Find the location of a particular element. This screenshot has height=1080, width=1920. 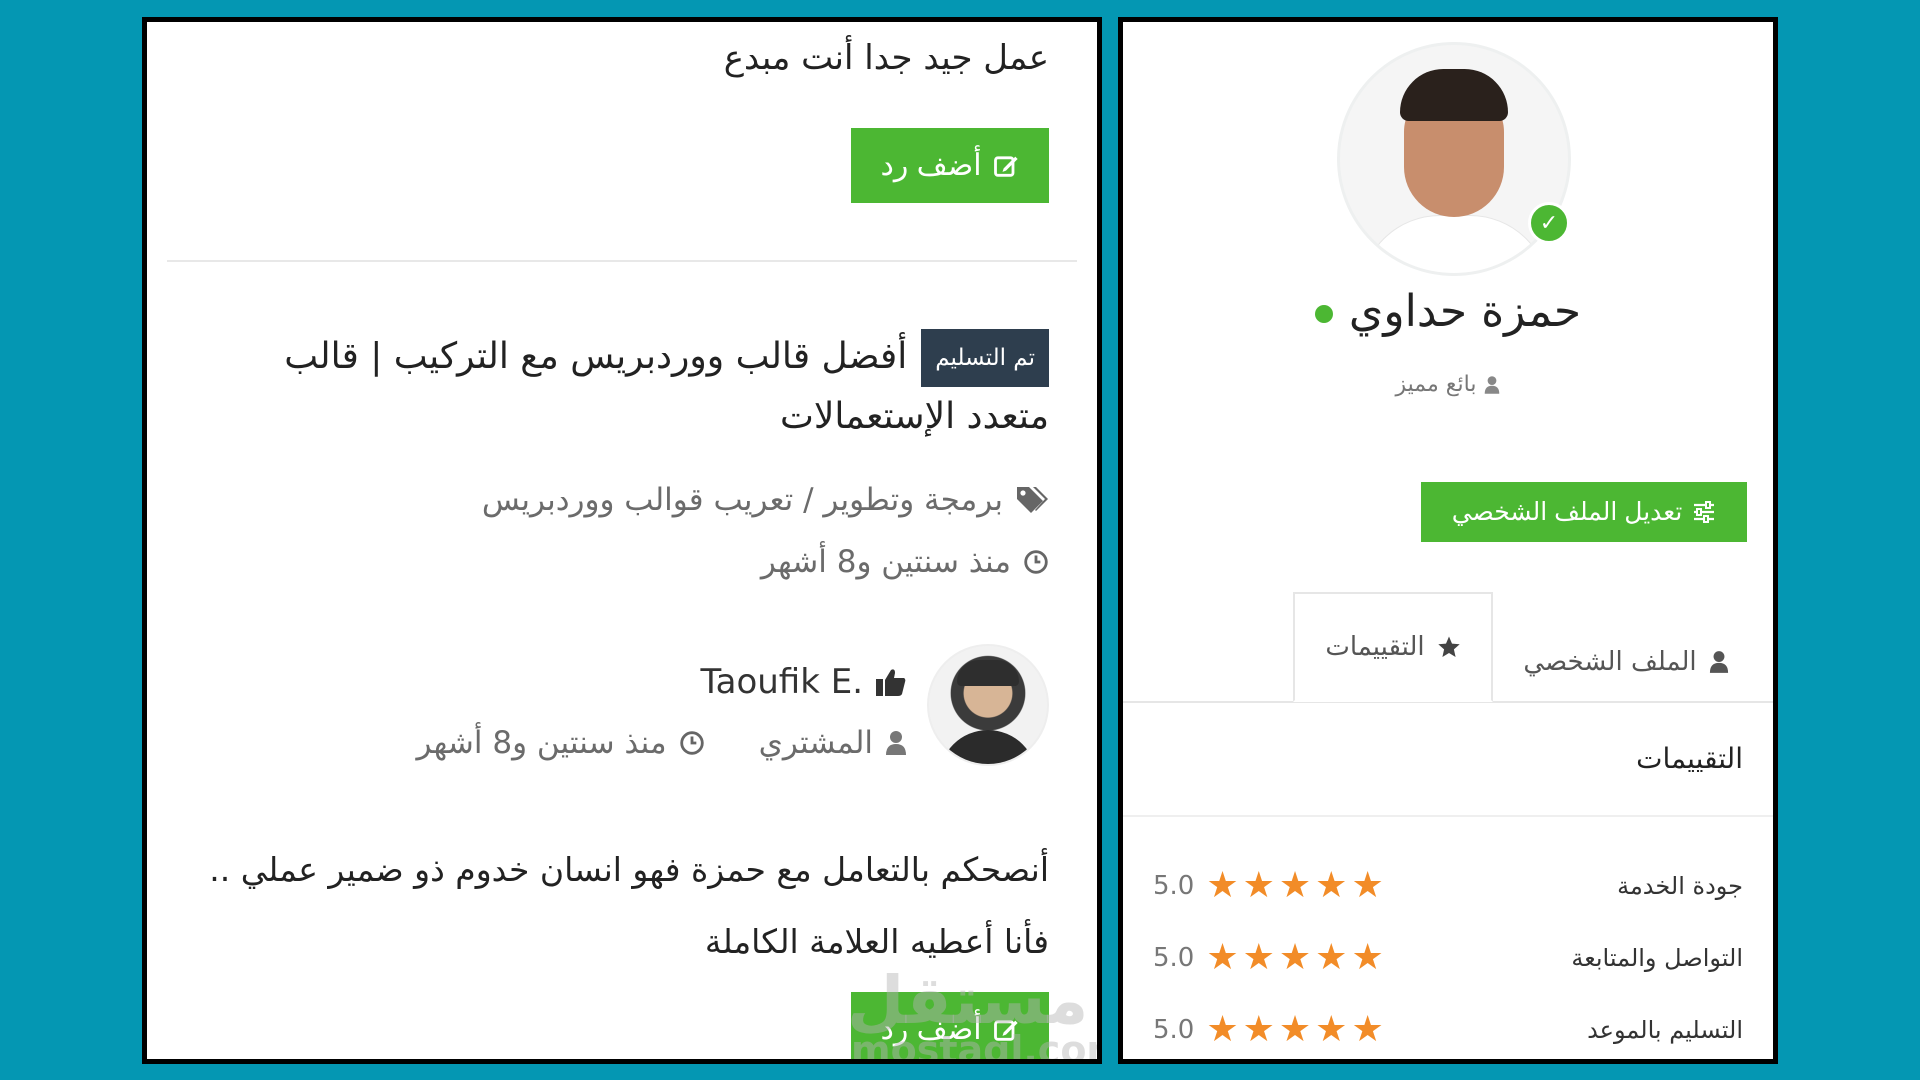

tab-ratings-label: التقييمات is located at coordinates (1375, 647).